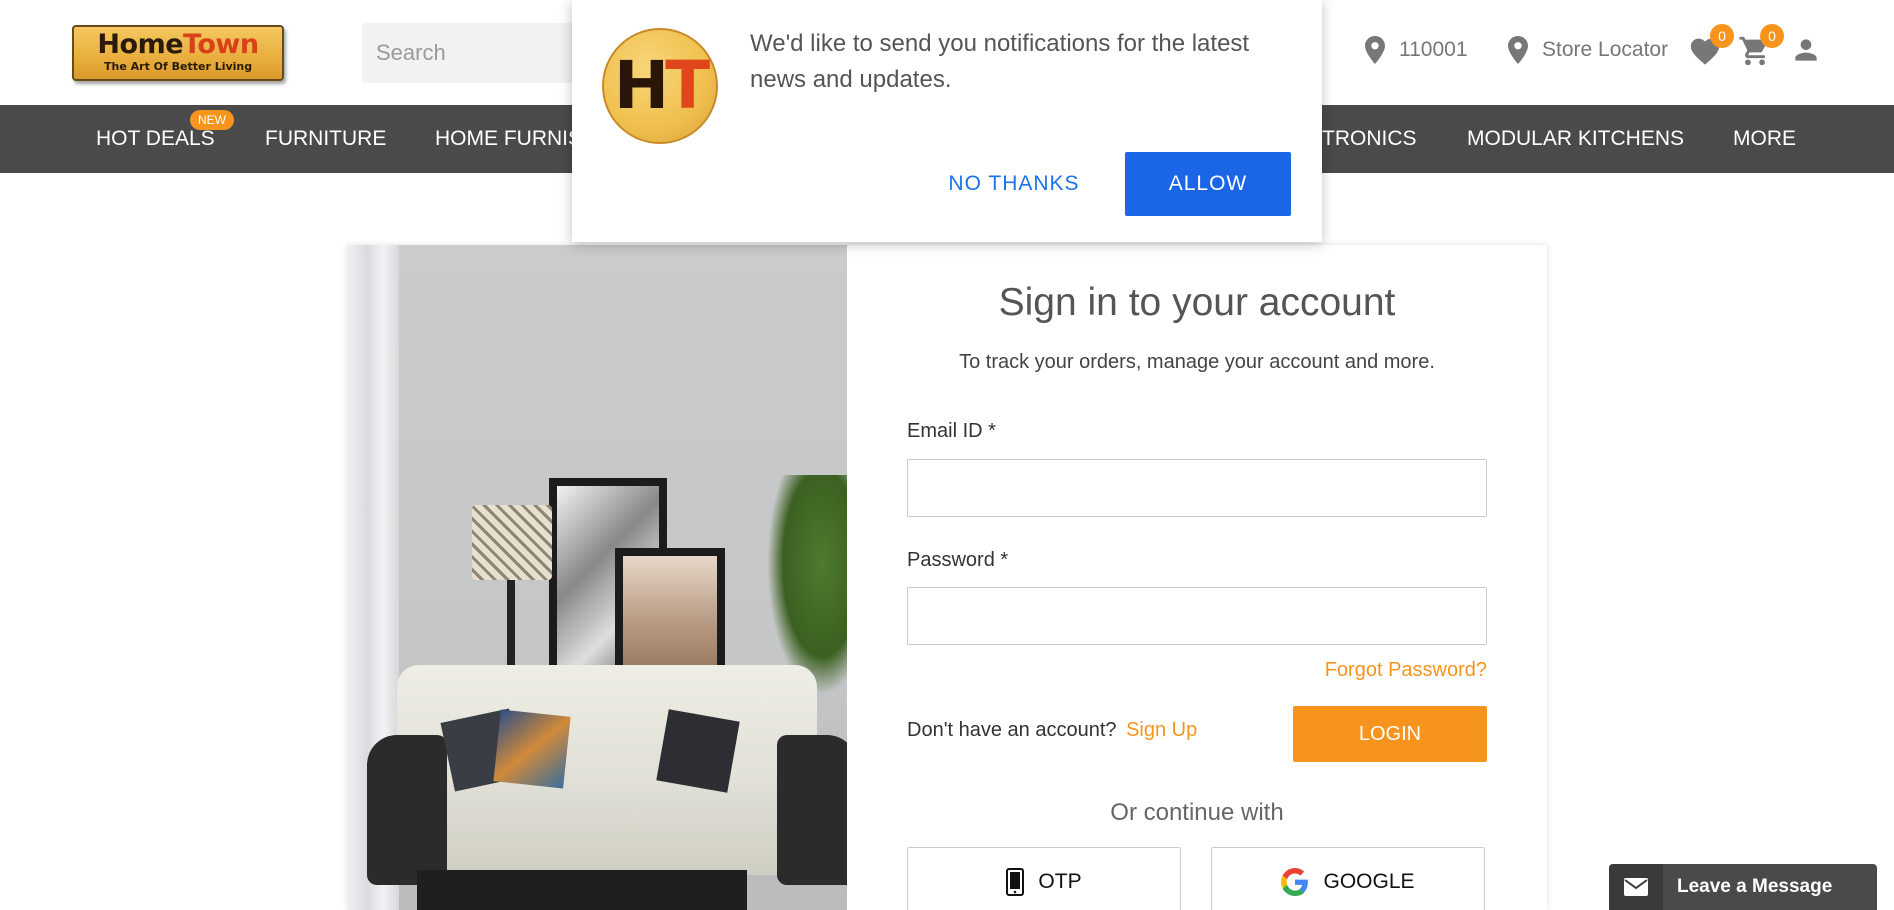 The width and height of the screenshot is (1894, 910). I want to click on hometown-logo: HomeTown The Art Of Better Living, so click(178, 53).